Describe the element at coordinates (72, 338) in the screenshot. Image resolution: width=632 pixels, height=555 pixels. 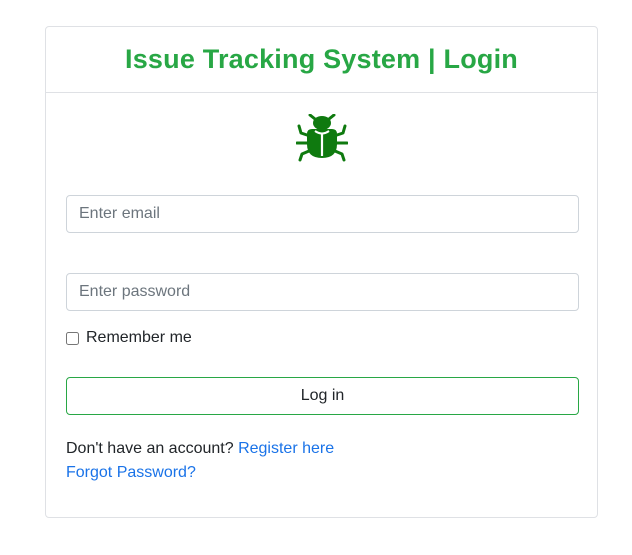
I see `remember-me-checkbox` at that location.